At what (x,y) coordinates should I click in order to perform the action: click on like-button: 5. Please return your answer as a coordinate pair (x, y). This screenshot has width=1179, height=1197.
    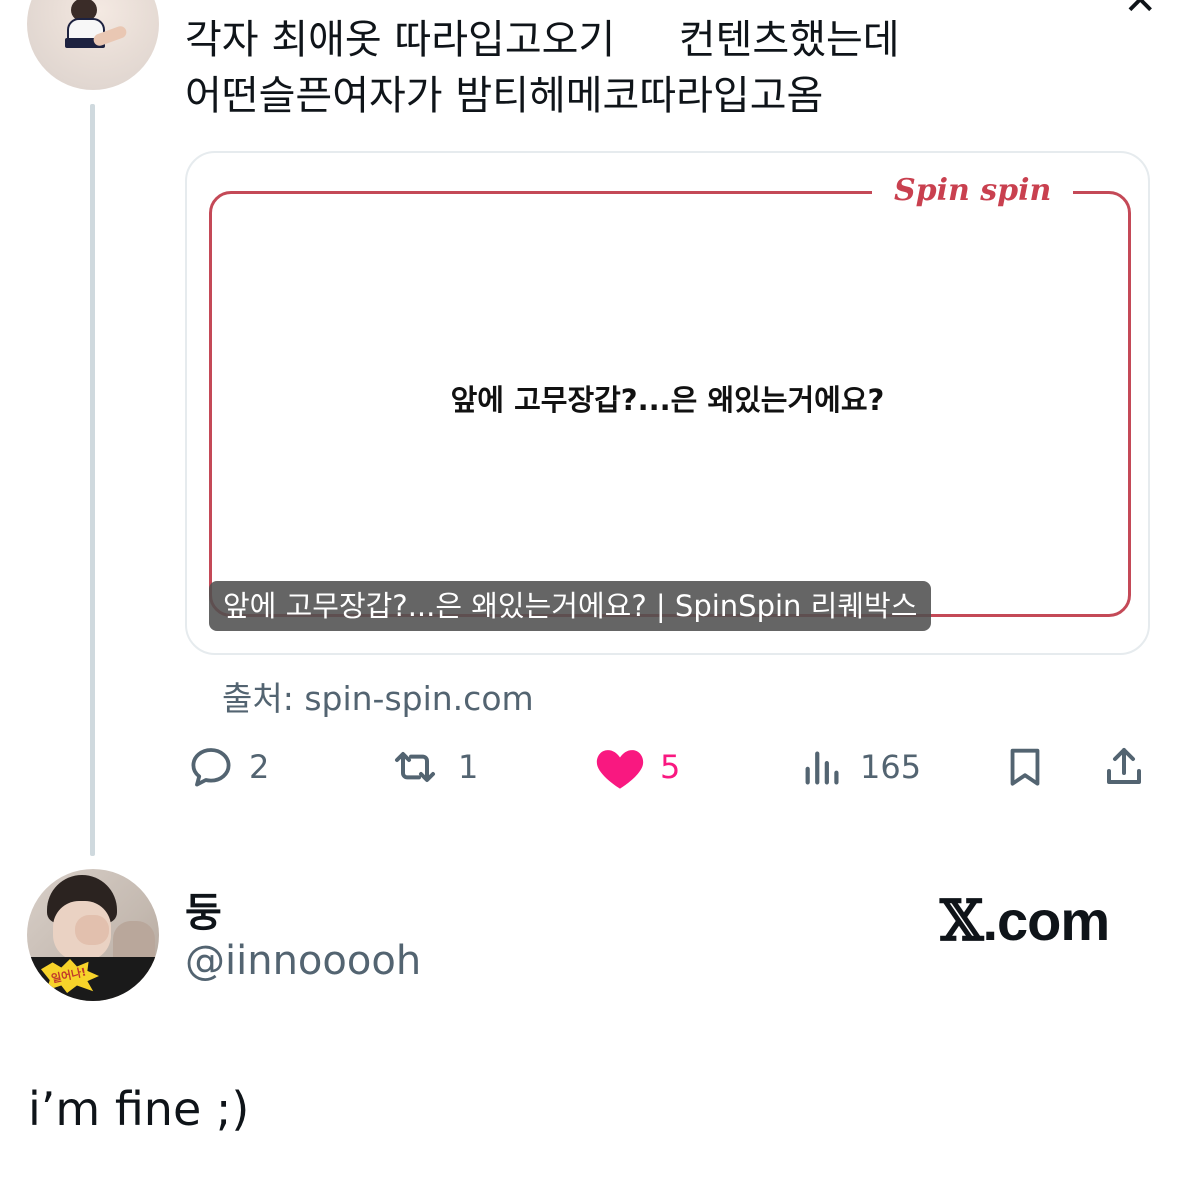
    Looking at the image, I should click on (637, 767).